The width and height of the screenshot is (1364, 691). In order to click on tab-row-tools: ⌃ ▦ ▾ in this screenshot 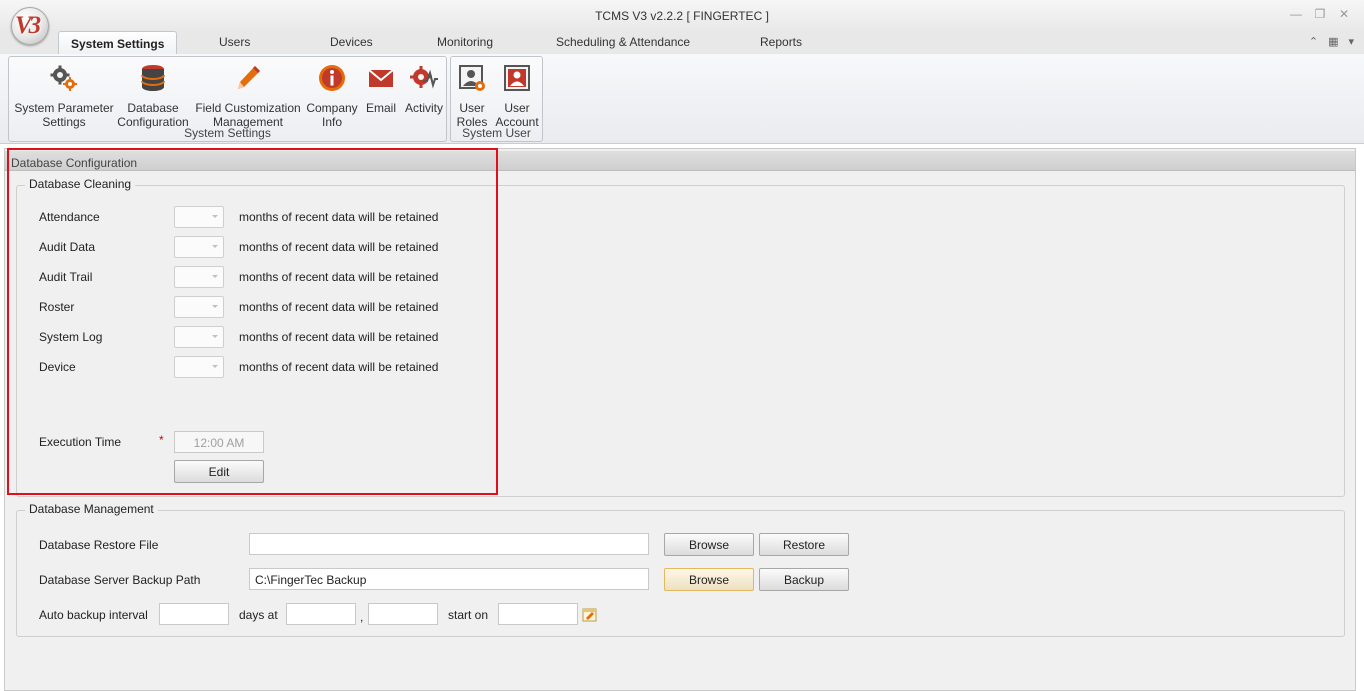, I will do `click(1331, 41)`.